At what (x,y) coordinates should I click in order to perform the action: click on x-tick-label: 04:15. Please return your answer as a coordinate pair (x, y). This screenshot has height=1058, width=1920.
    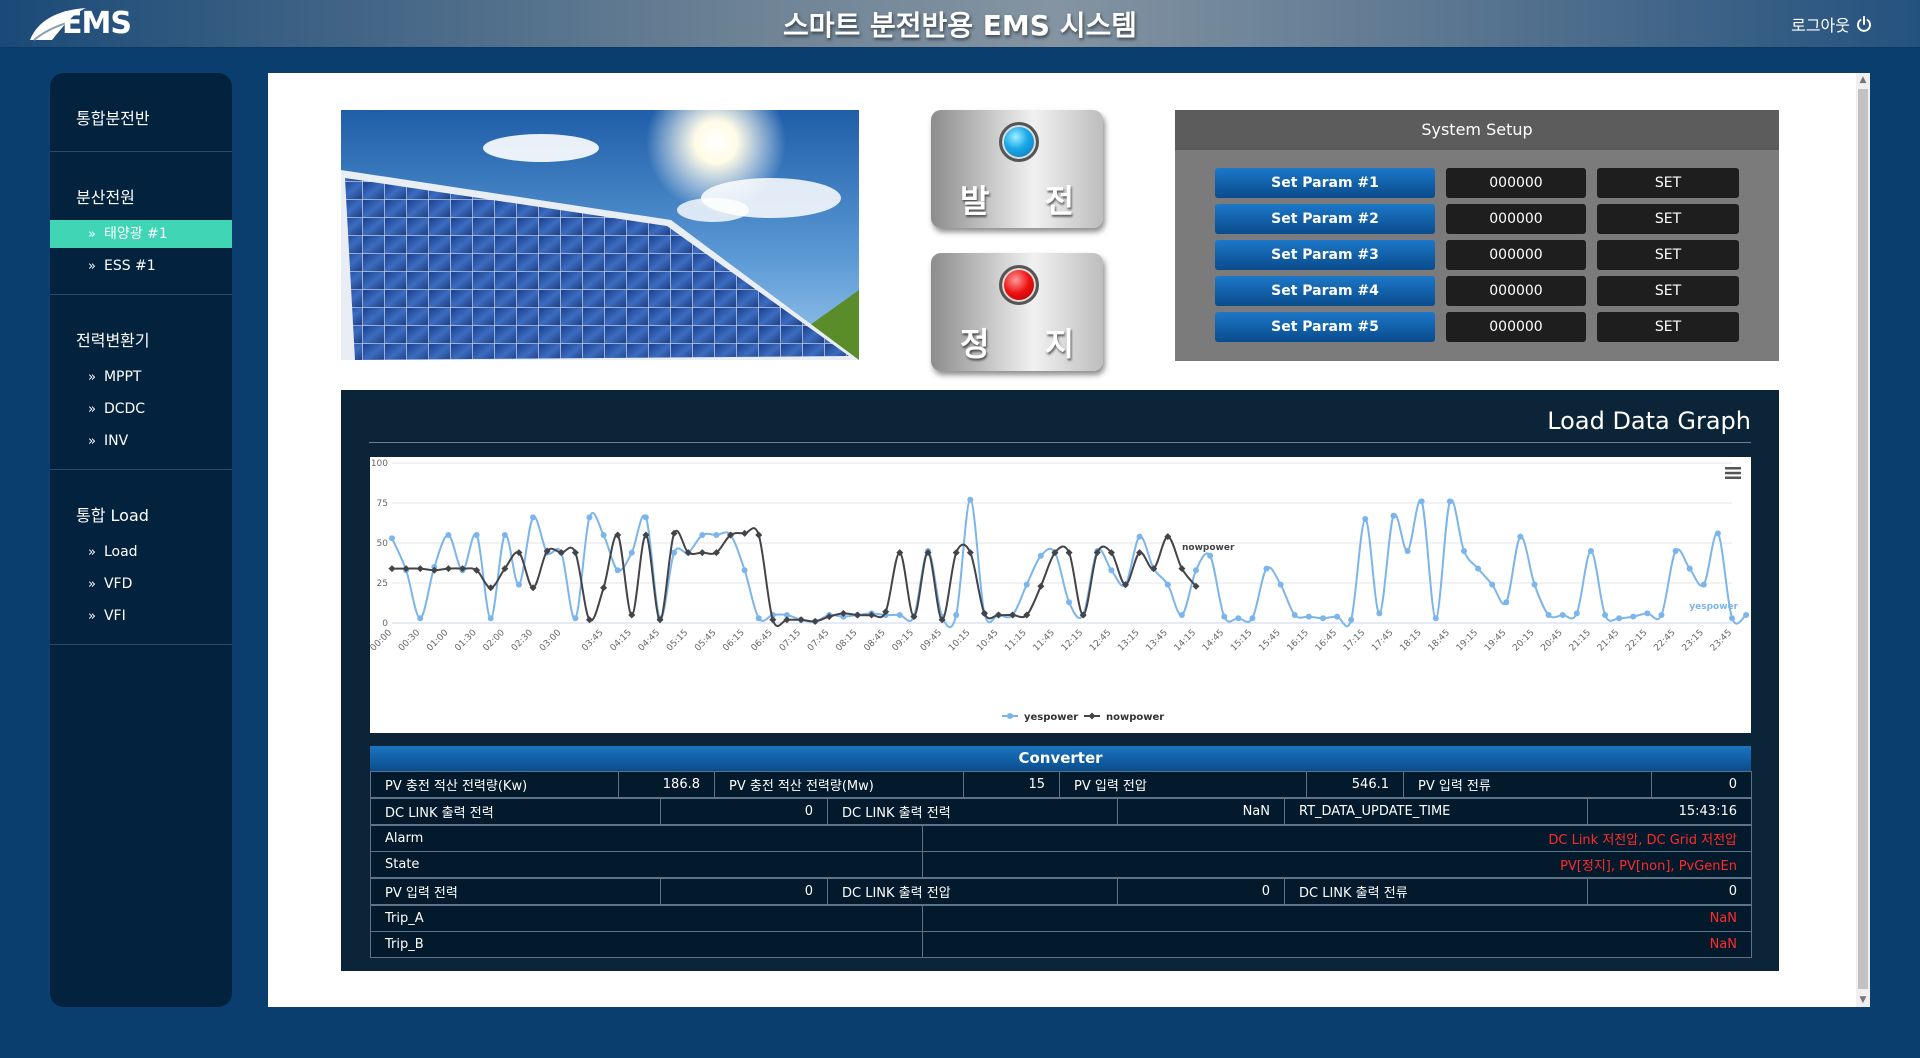
    Looking at the image, I should click on (620, 640).